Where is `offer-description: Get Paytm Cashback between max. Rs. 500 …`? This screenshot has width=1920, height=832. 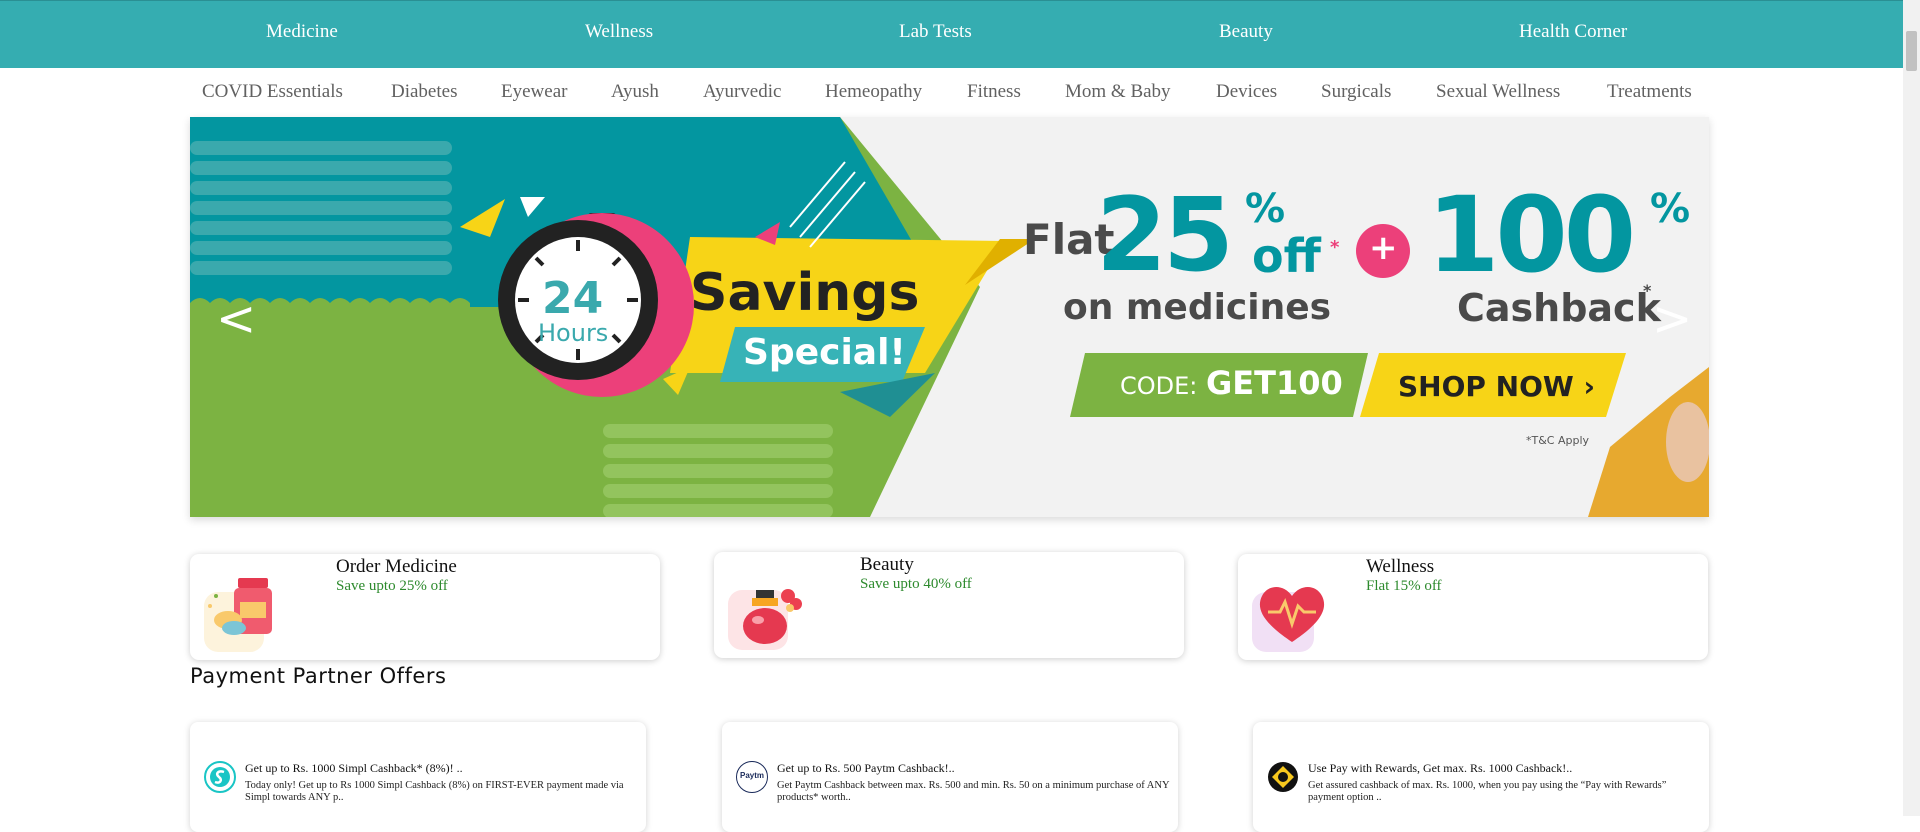
offer-description: Get Paytm Cashback between max. Rs. 500 … is located at coordinates (973, 791).